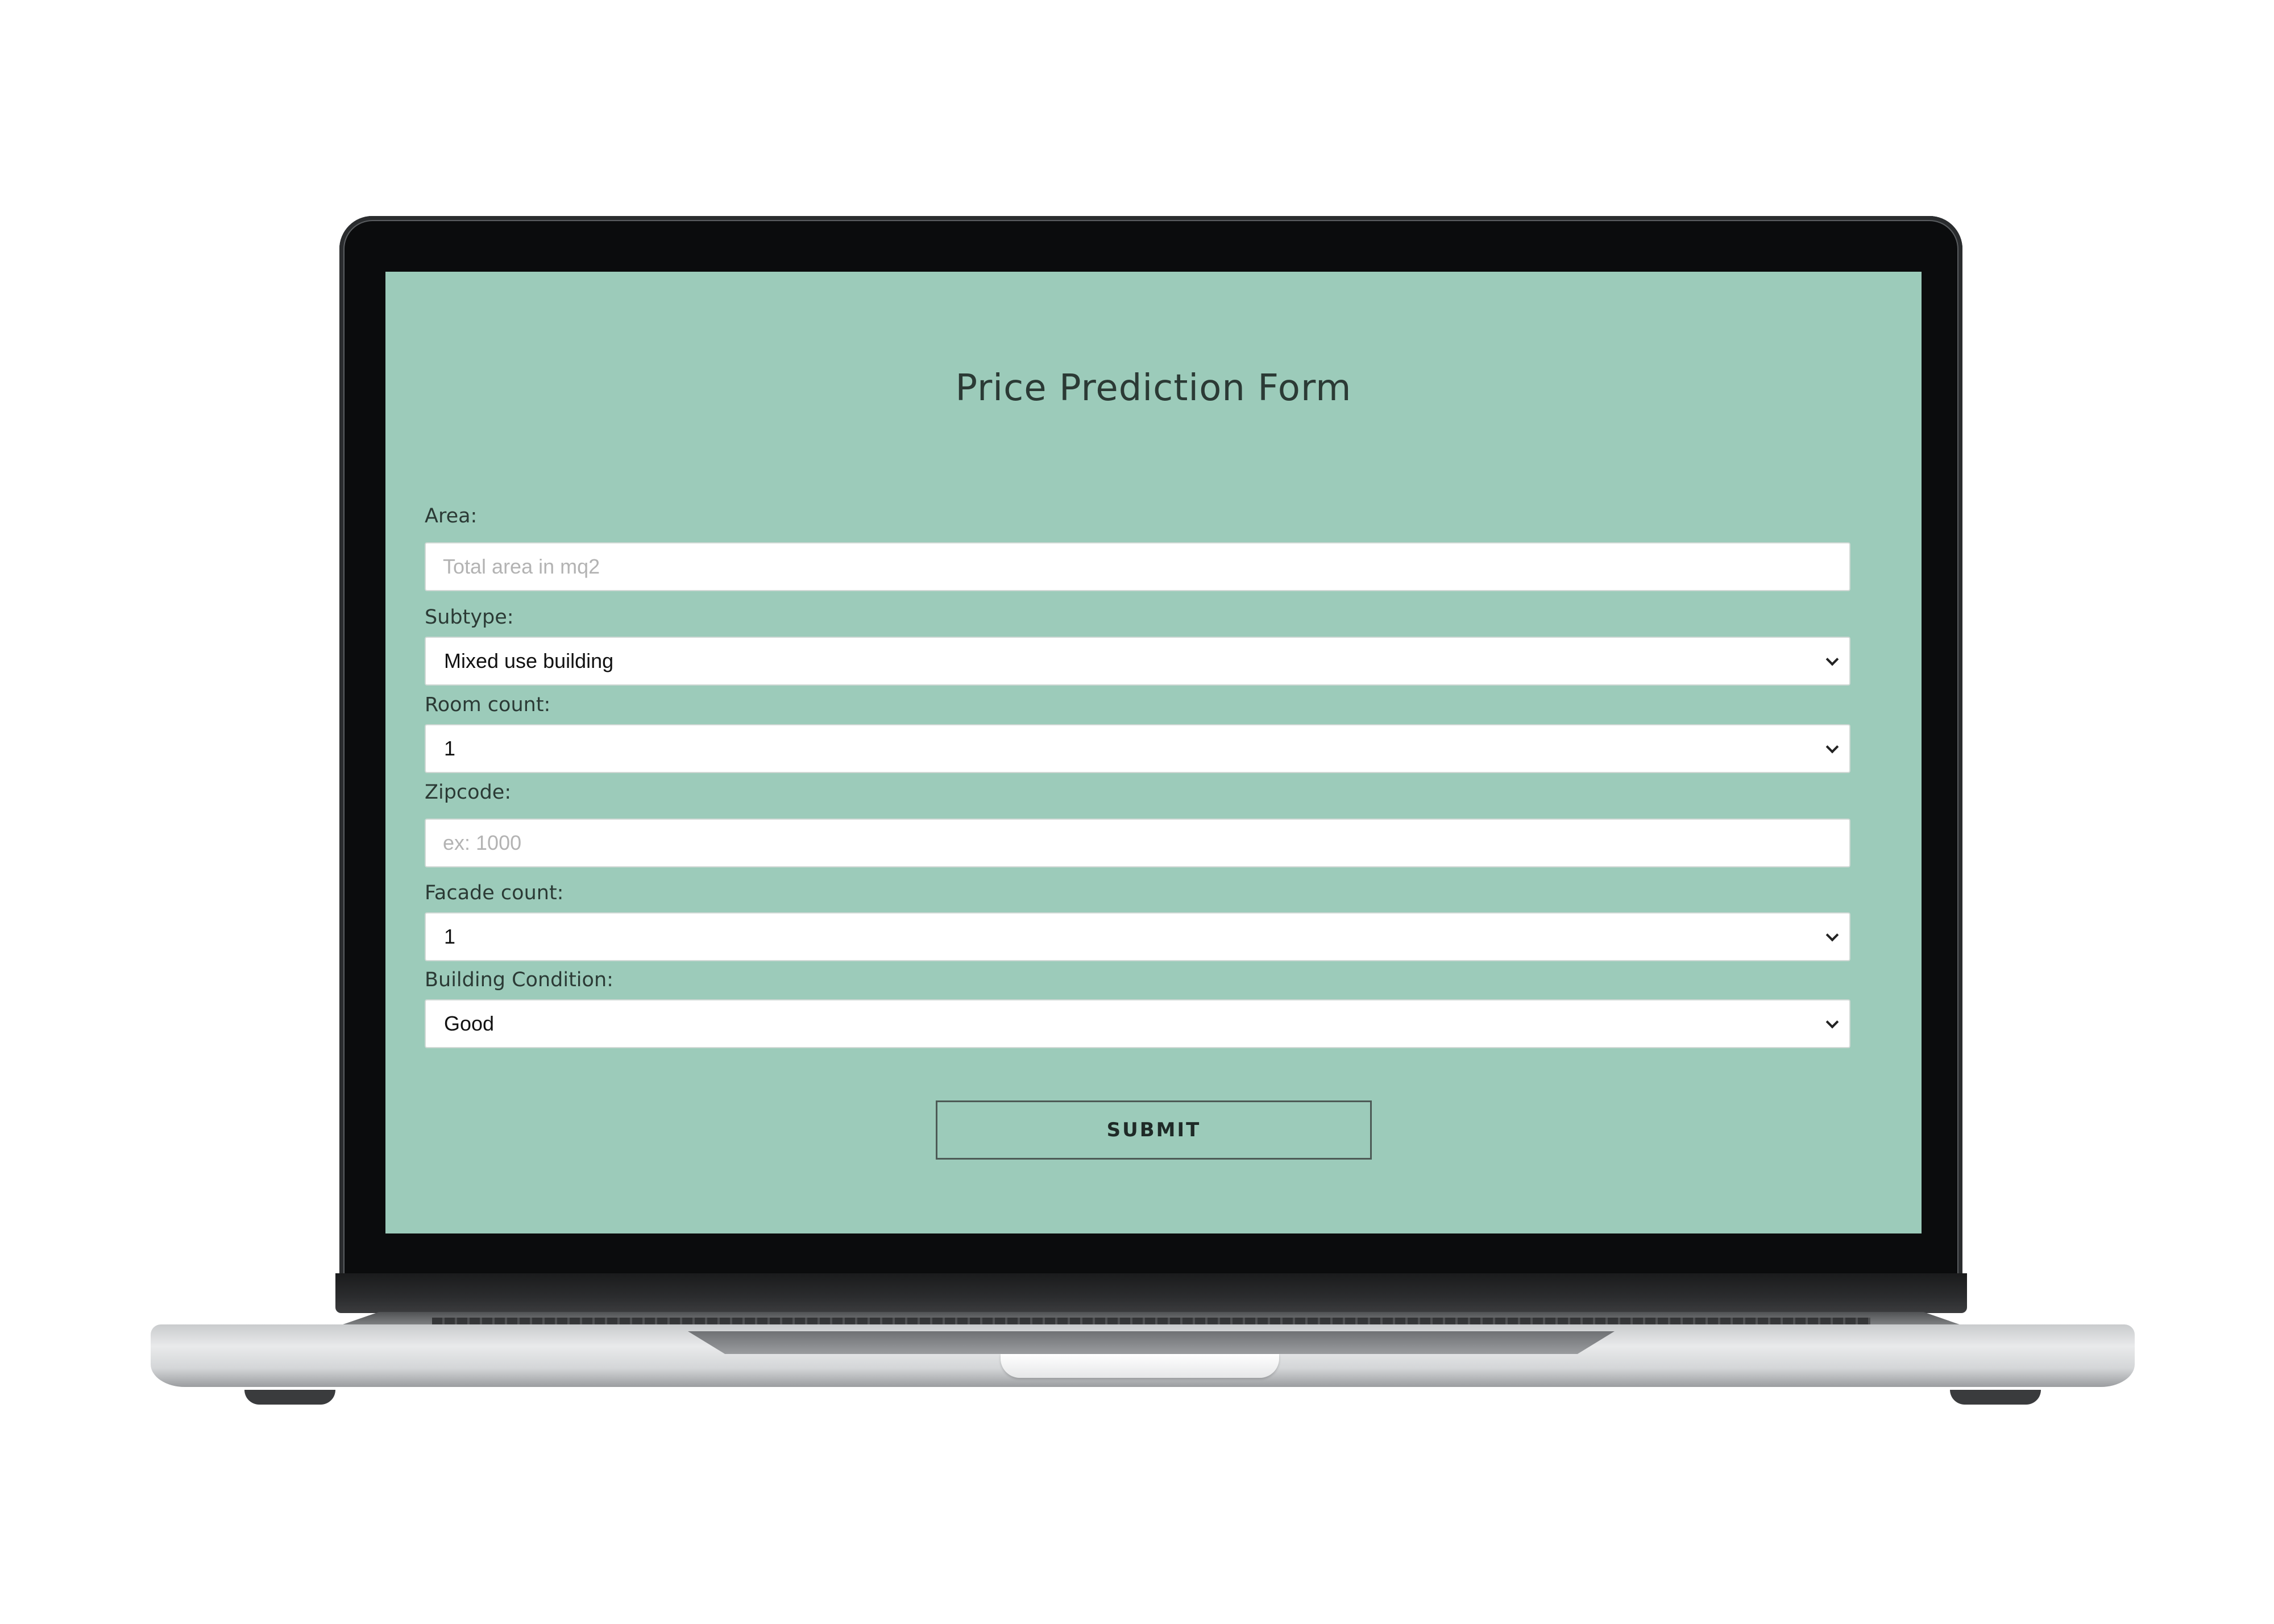 This screenshot has height=1624, width=2274. I want to click on zipcode-input: ex: 1000, so click(1137, 843).